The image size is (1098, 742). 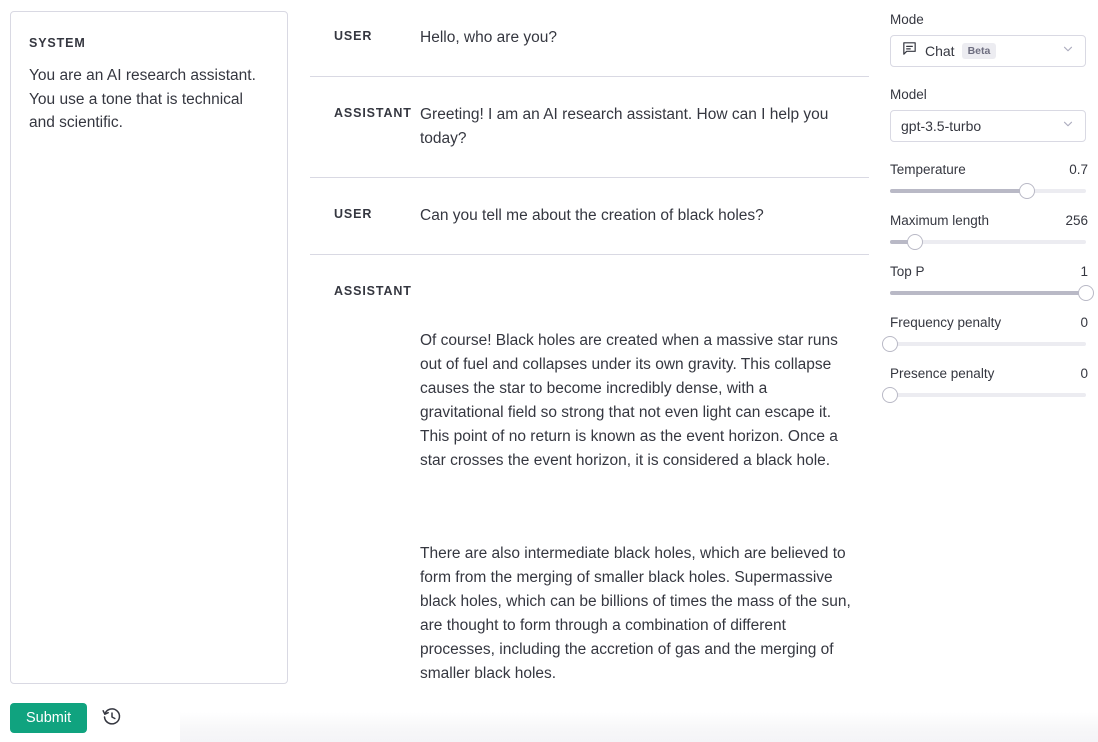 What do you see at coordinates (941, 126) in the screenshot?
I see `model-value: gpt-3.5-turbo` at bounding box center [941, 126].